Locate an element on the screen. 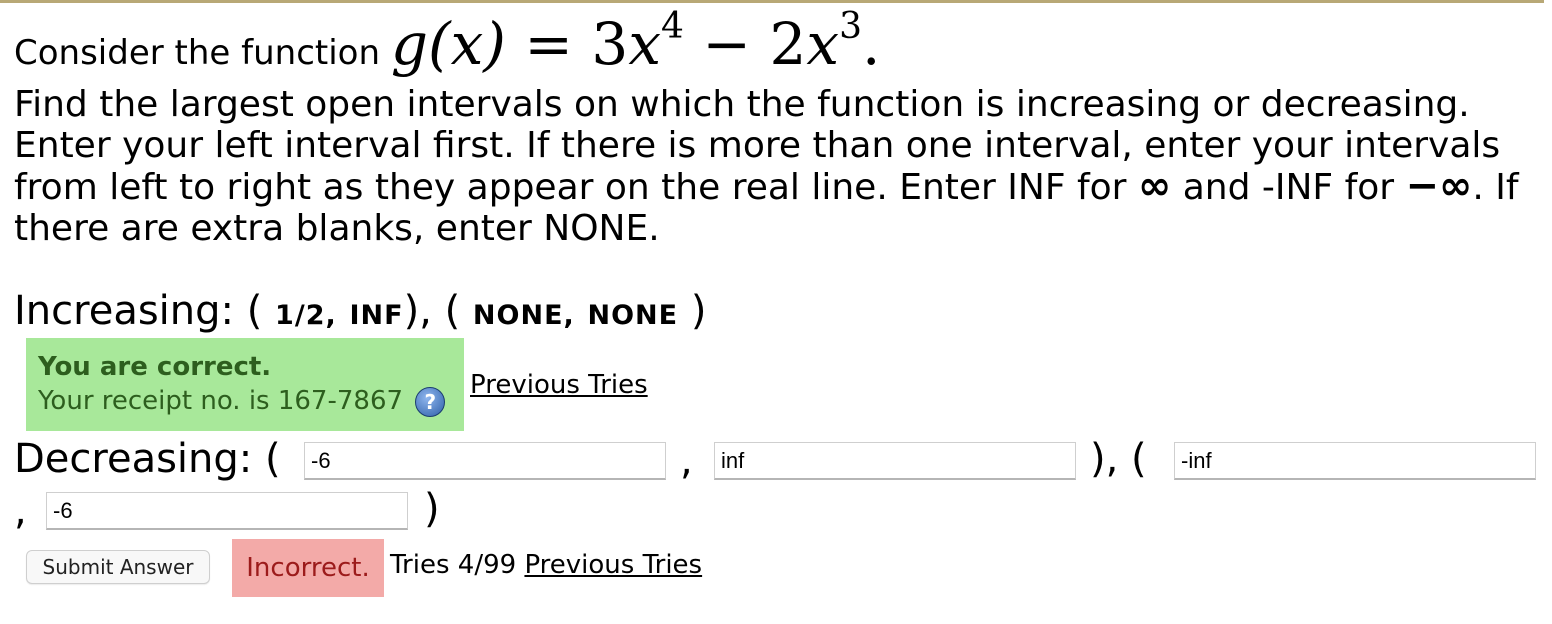 The width and height of the screenshot is (1552, 624). instructions-part2: and -INF for is located at coordinates (1288, 187).